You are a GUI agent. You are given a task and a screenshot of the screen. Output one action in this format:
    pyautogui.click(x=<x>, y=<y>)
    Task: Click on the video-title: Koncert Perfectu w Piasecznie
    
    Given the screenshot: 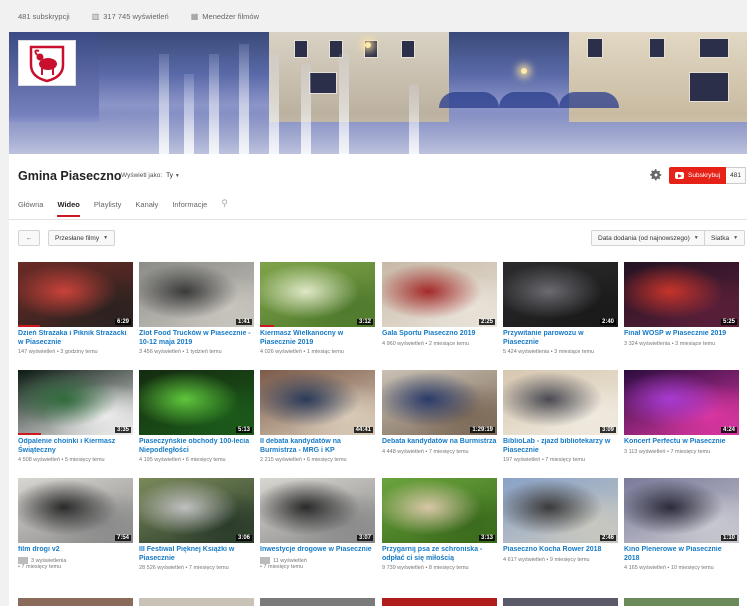 What is the action you would take?
    pyautogui.click(x=681, y=442)
    